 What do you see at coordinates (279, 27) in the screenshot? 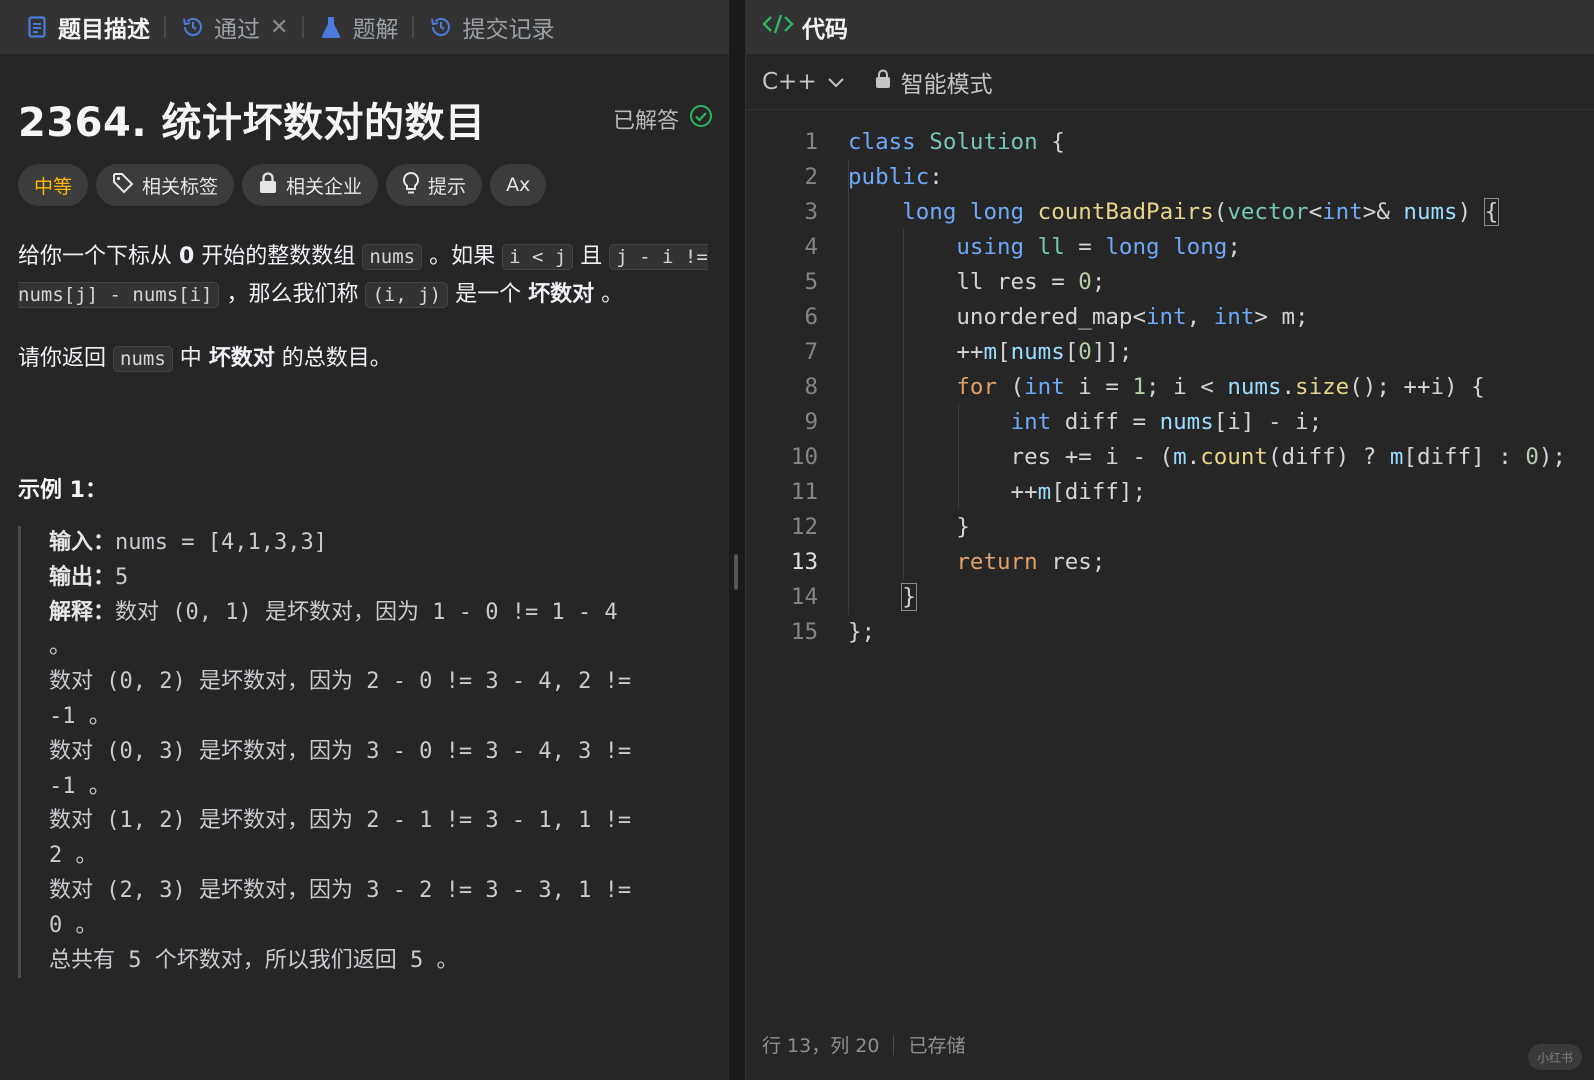
I see `close-icon: ✕` at bounding box center [279, 27].